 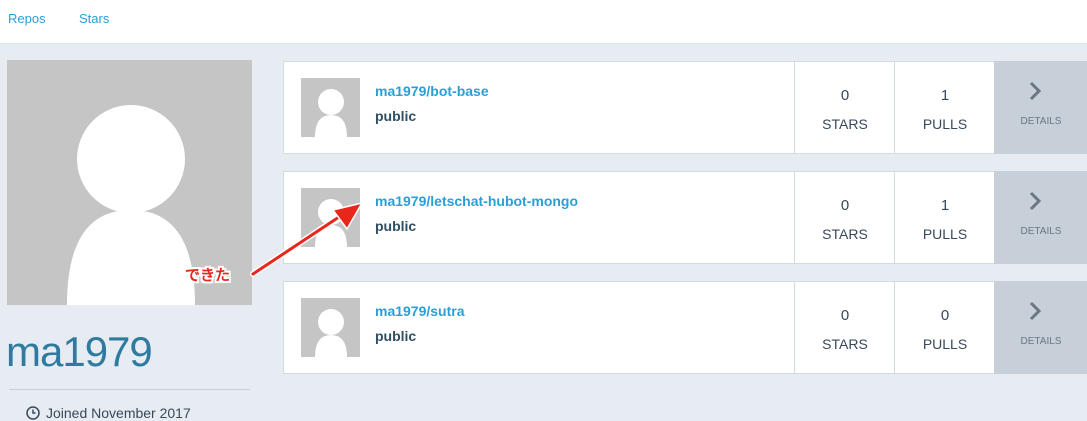 I want to click on top-nav: Repos Stars, so click(x=543, y=22).